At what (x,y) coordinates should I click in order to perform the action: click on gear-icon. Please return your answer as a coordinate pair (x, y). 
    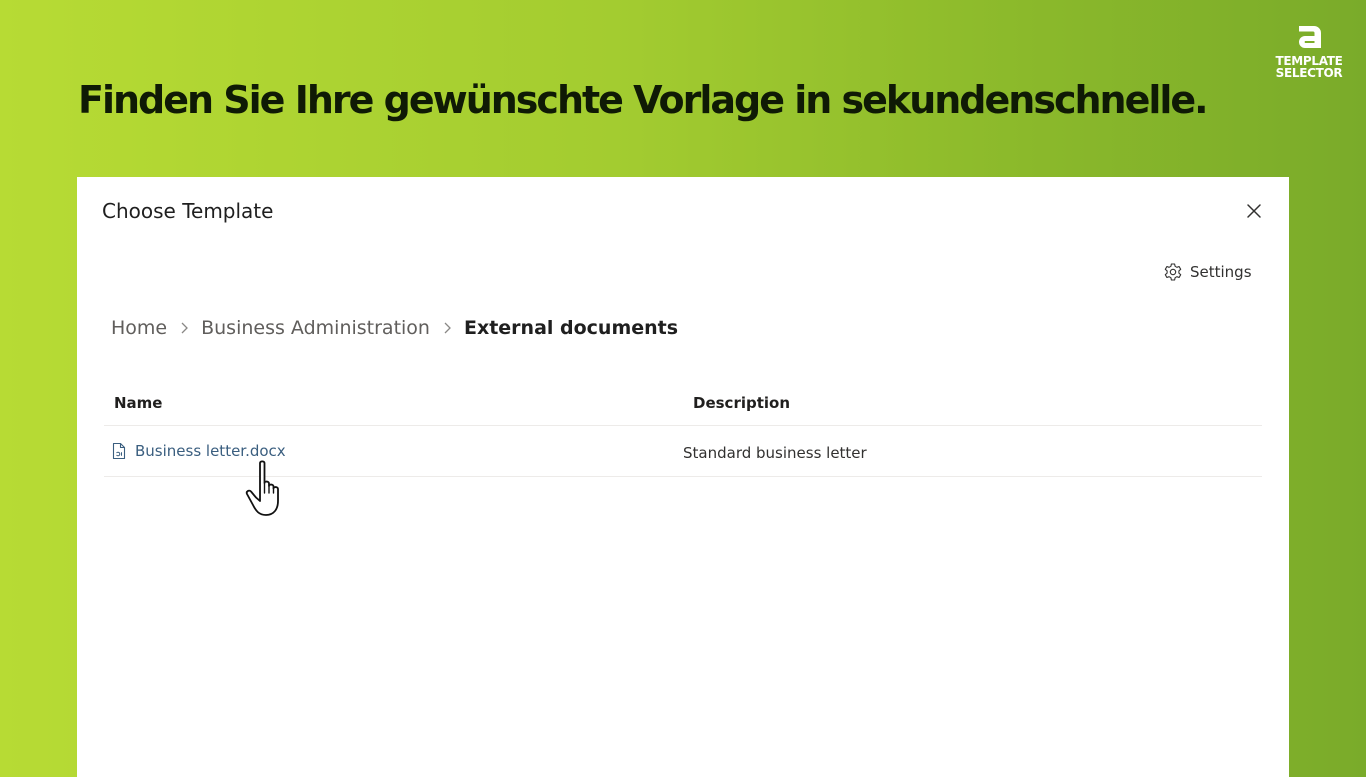
    Looking at the image, I should click on (1173, 272).